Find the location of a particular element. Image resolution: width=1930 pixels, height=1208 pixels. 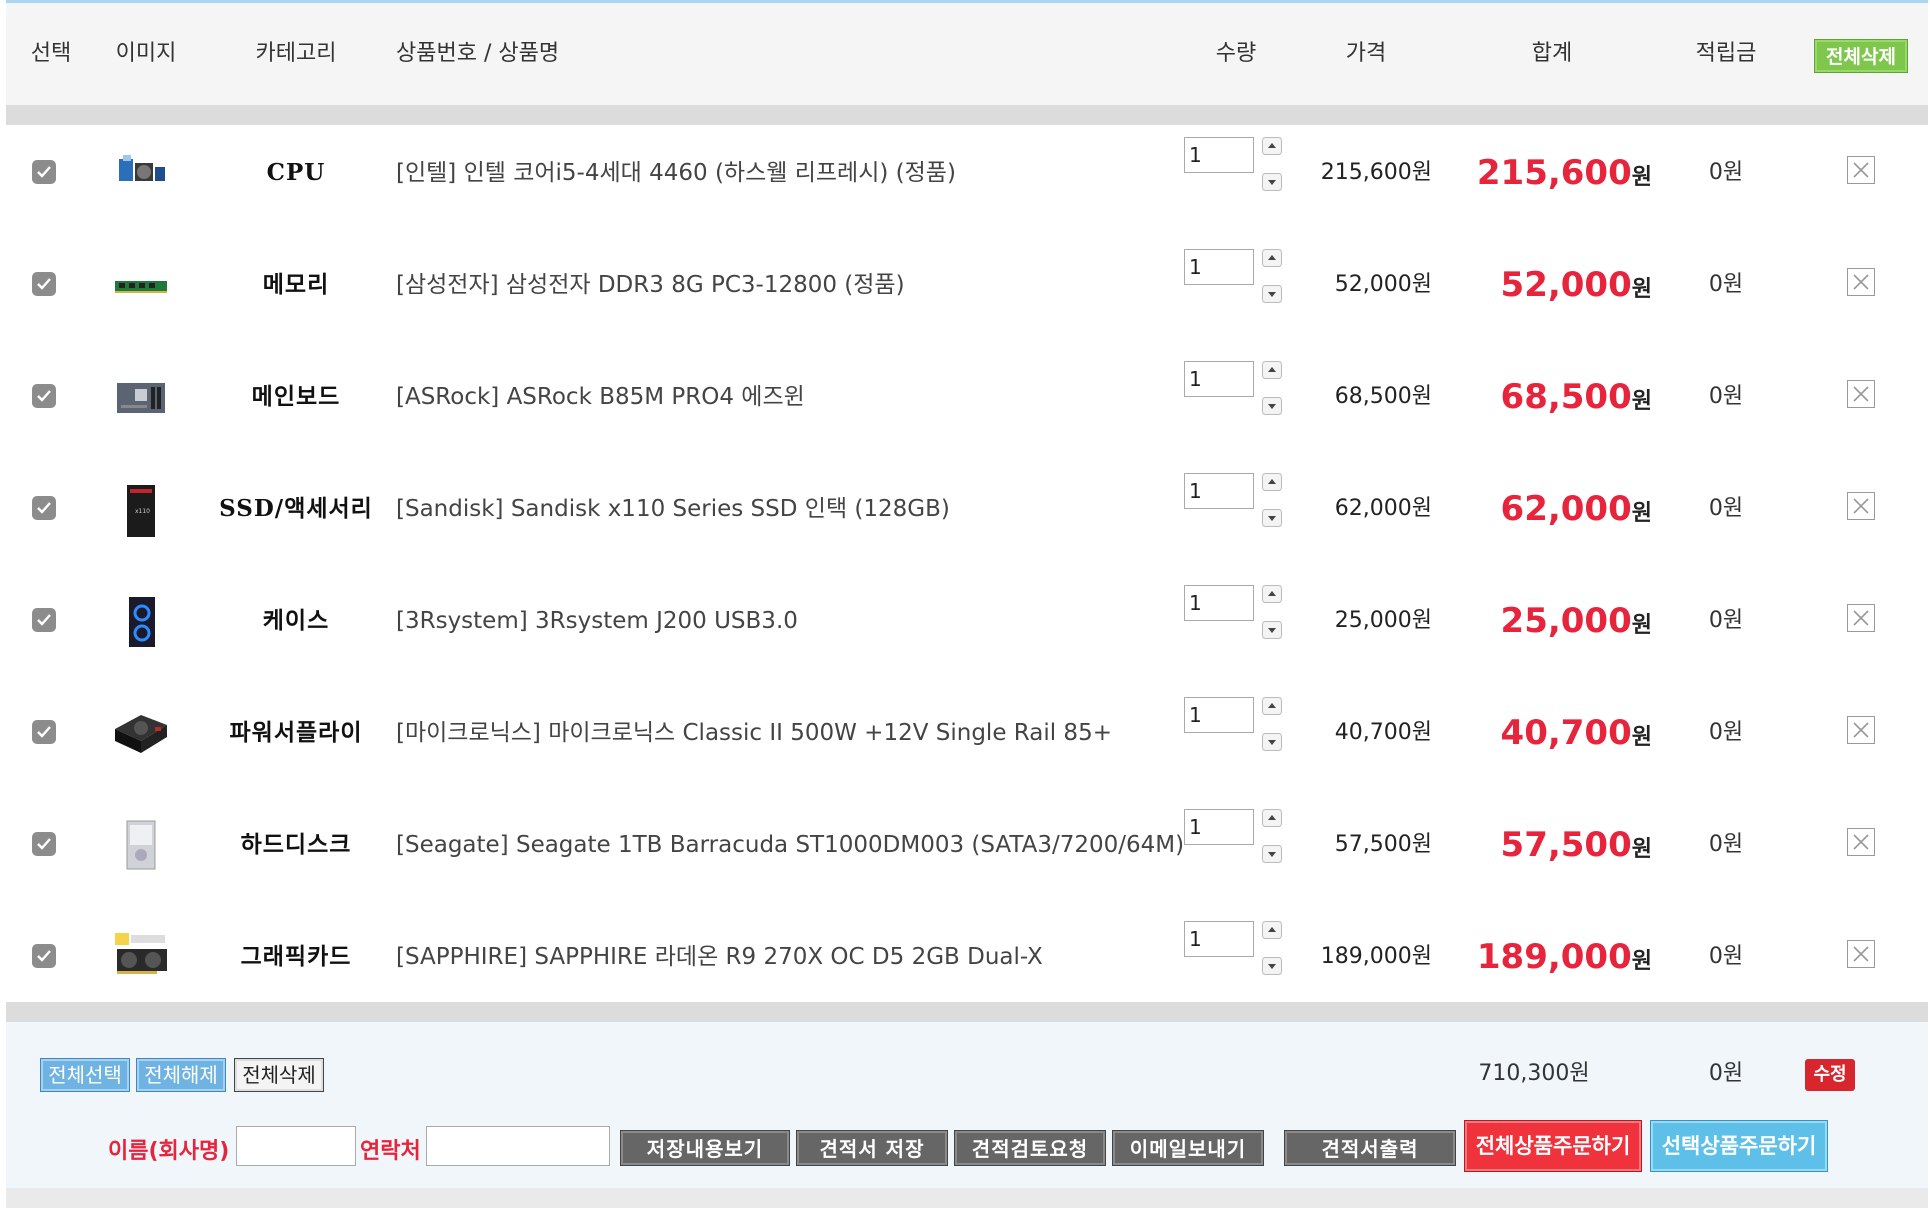

save-estimate-button: 견적서 저장 is located at coordinates (872, 1148).